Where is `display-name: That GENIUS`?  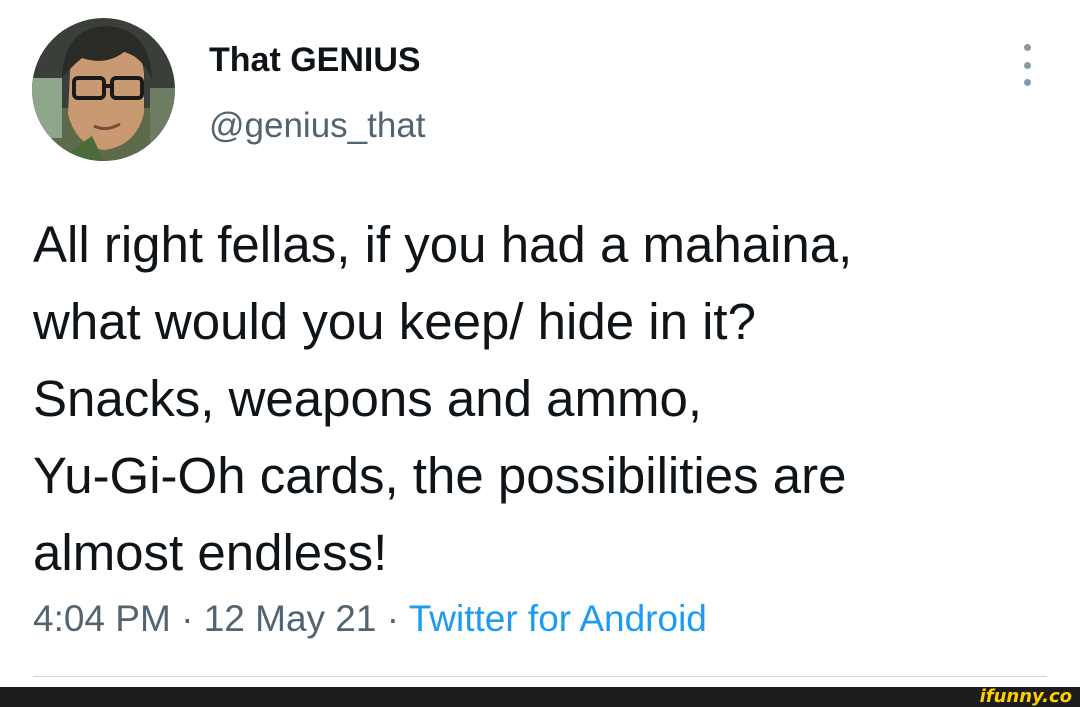
display-name: That GENIUS is located at coordinates (315, 60).